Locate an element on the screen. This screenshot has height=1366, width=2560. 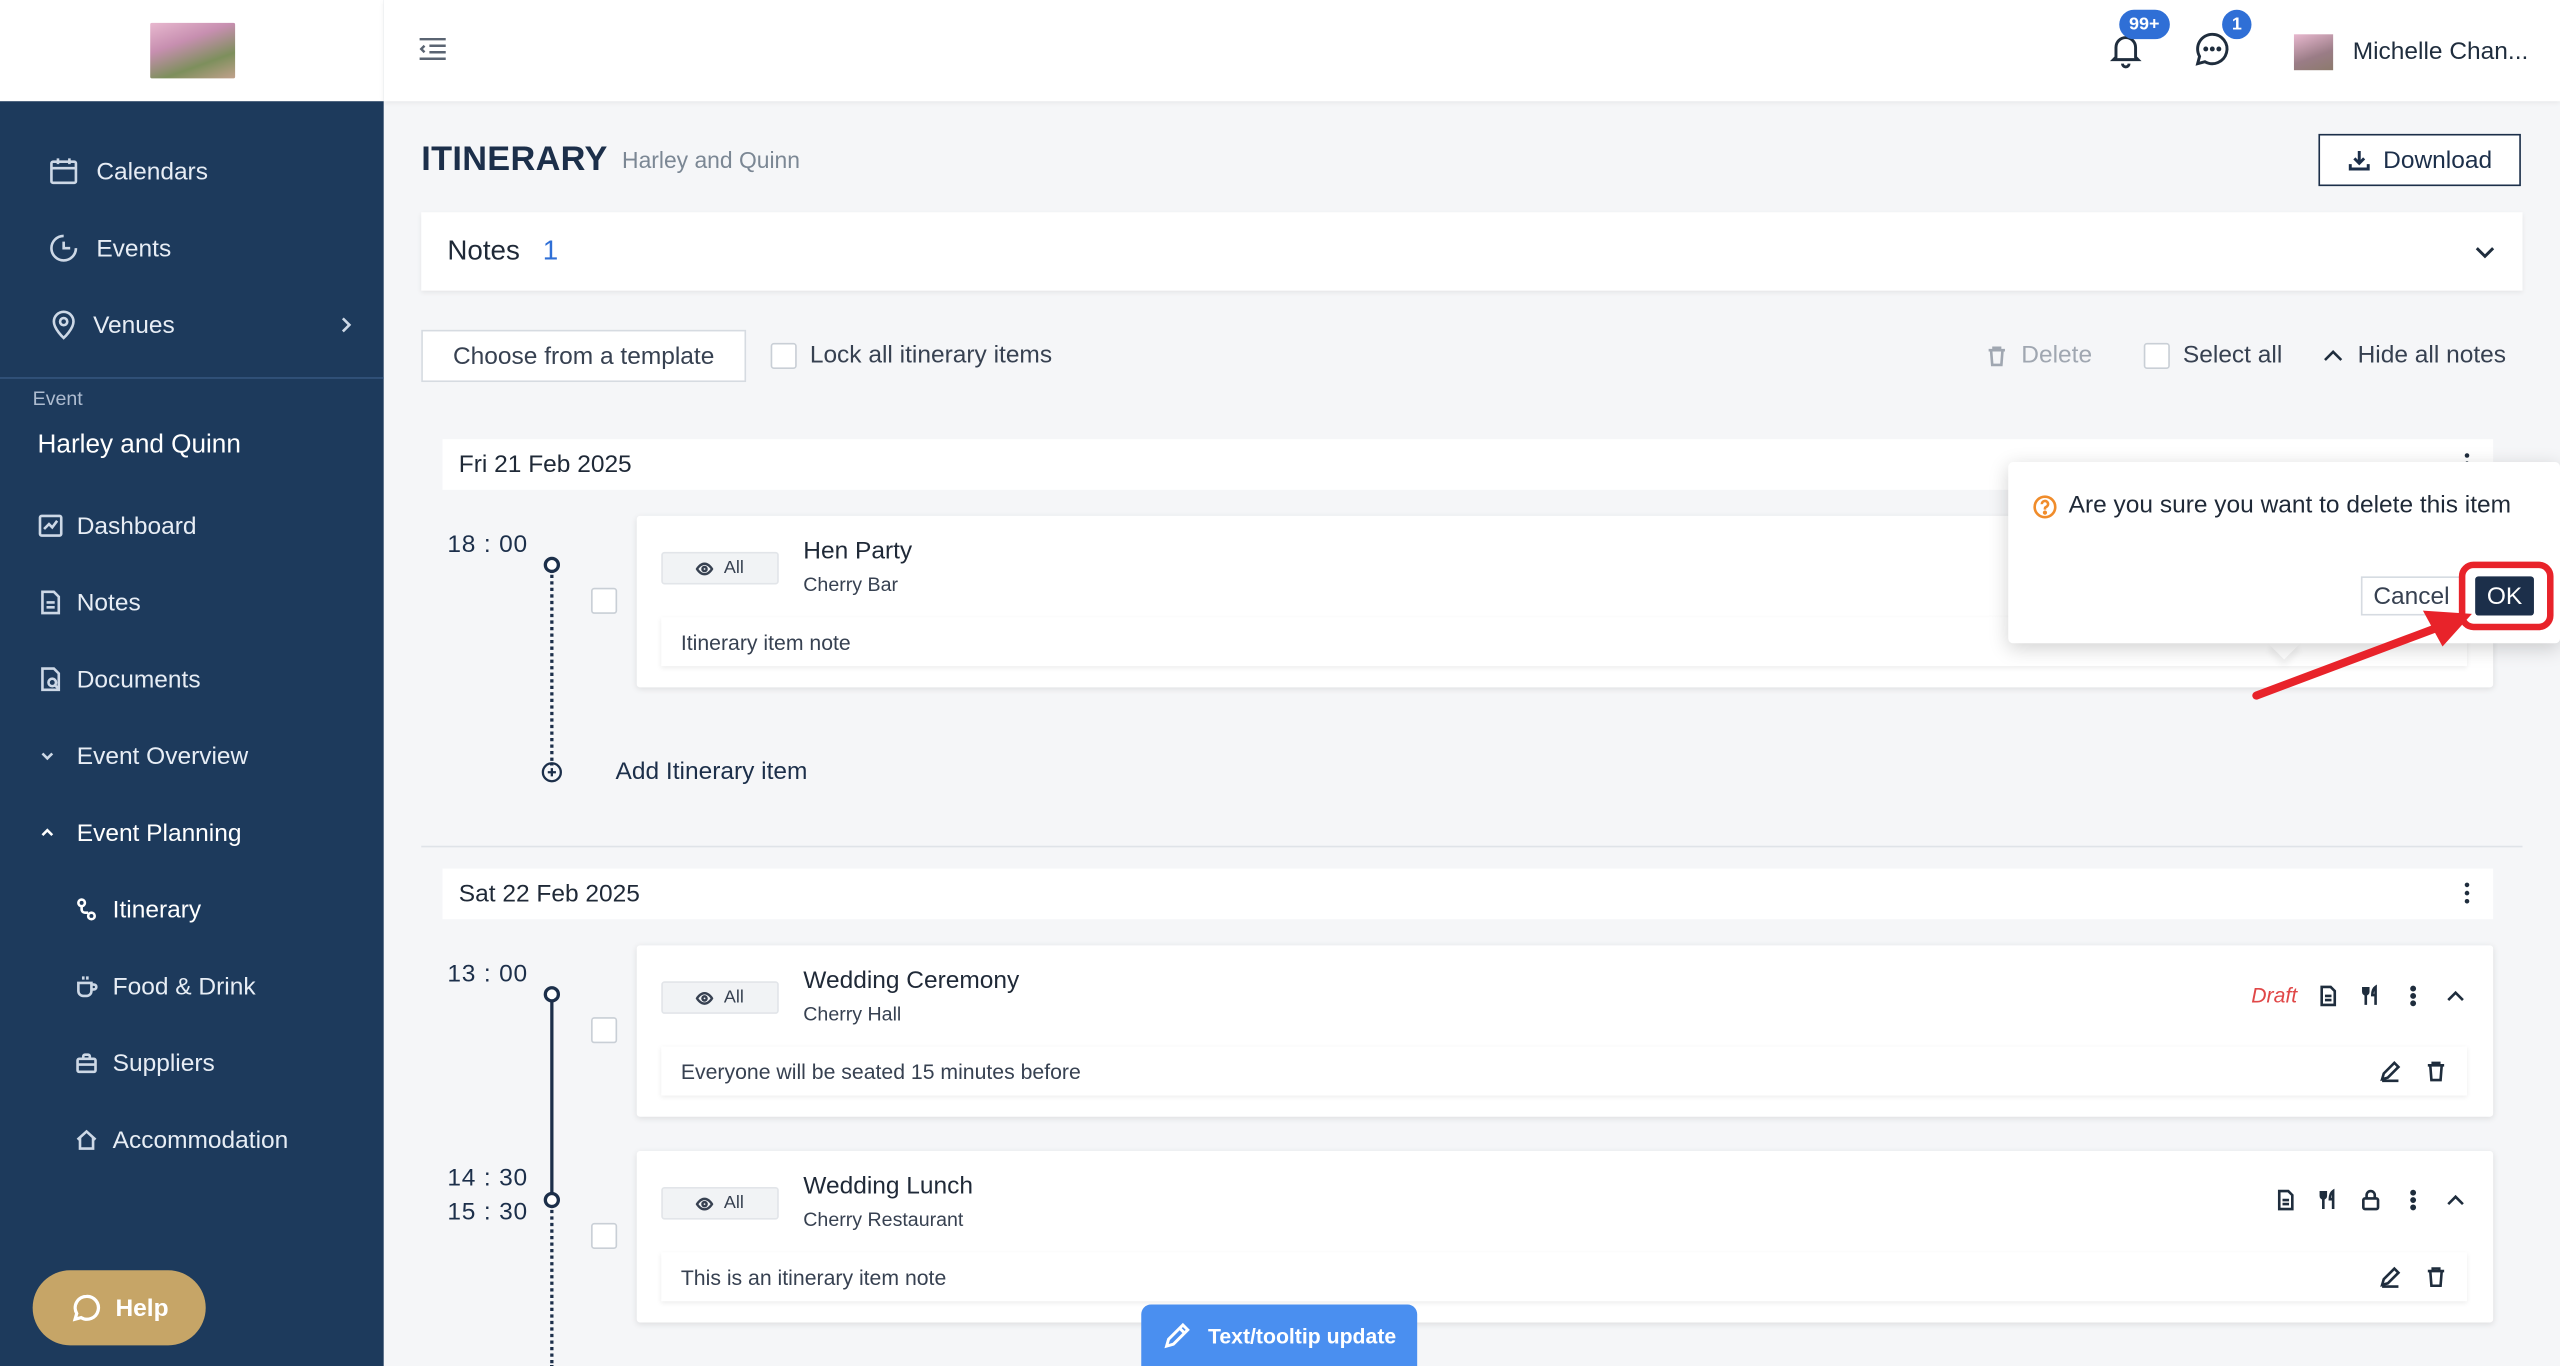
sidebar-item-label: Event Overview is located at coordinates (162, 756).